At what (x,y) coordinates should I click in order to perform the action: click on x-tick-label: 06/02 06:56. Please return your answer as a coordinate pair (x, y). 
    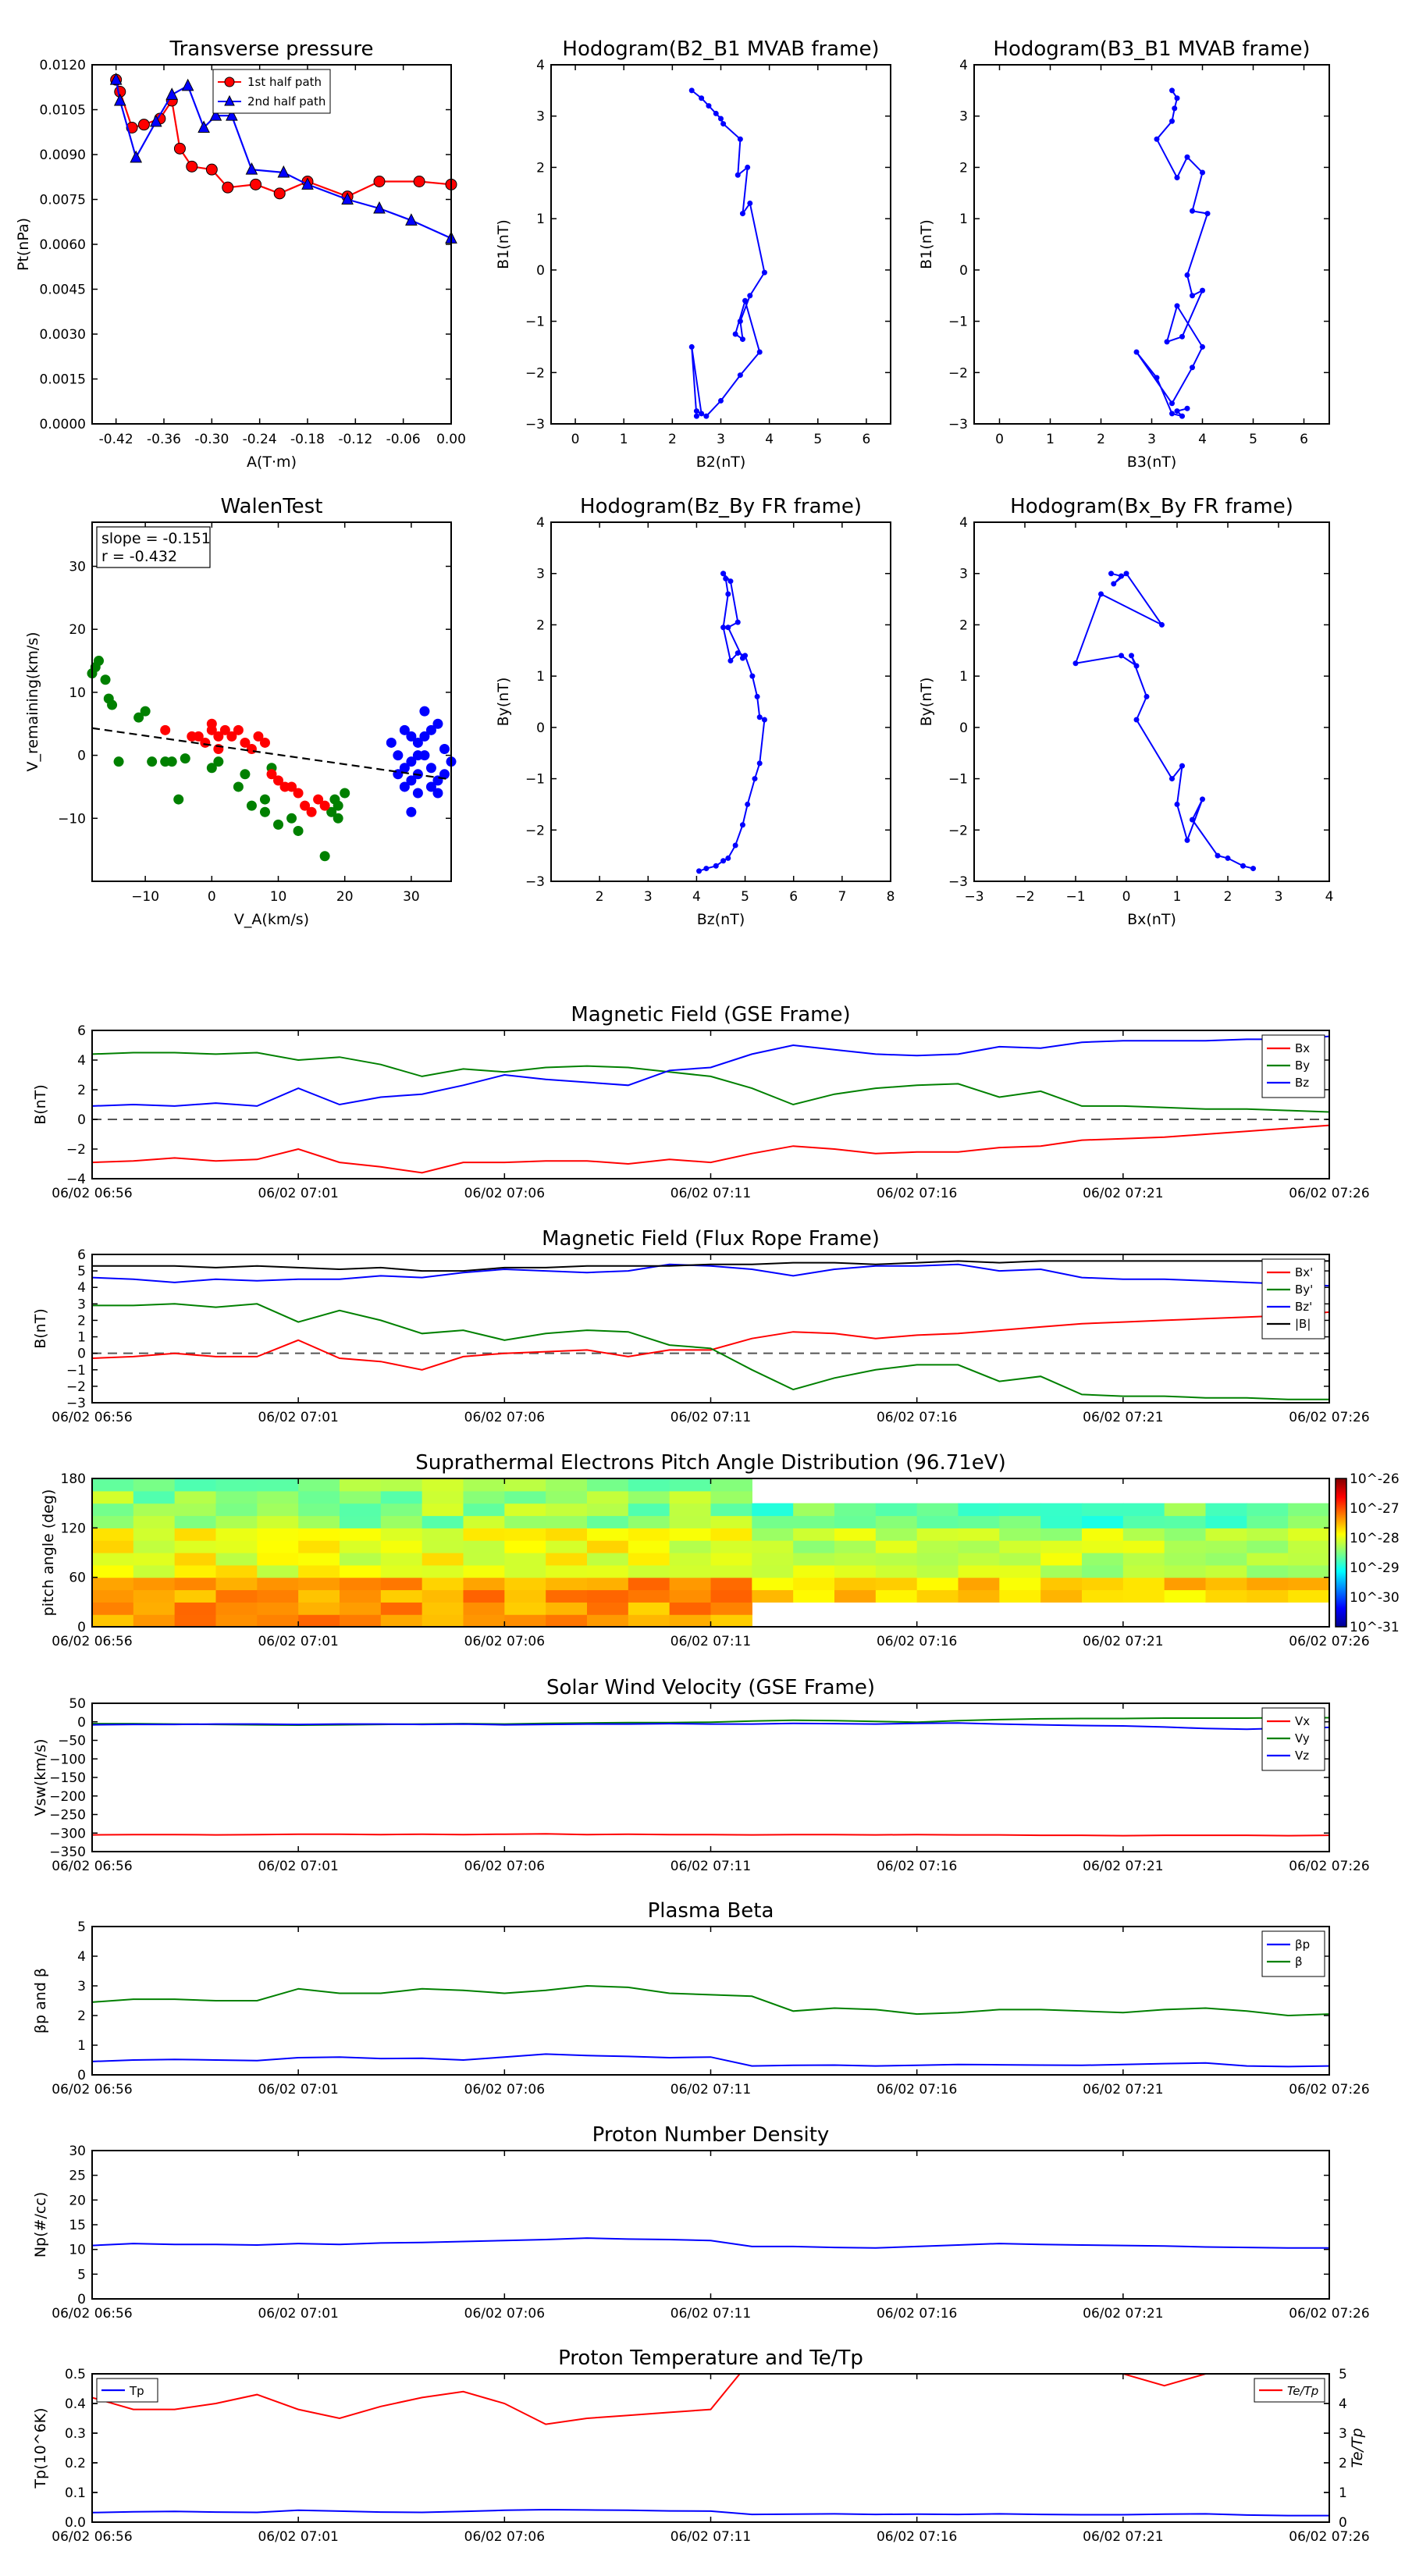
    Looking at the image, I should click on (92, 2314).